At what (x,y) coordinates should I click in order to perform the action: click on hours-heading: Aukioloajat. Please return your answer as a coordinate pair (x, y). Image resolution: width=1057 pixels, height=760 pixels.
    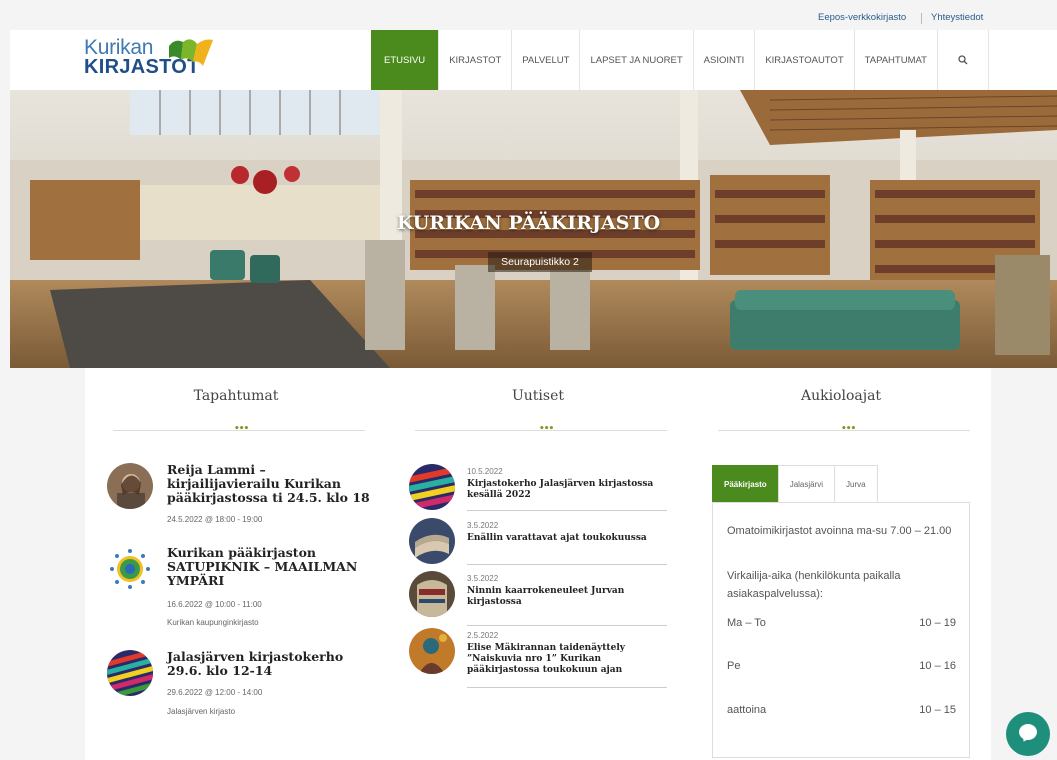
    Looking at the image, I should click on (841, 396).